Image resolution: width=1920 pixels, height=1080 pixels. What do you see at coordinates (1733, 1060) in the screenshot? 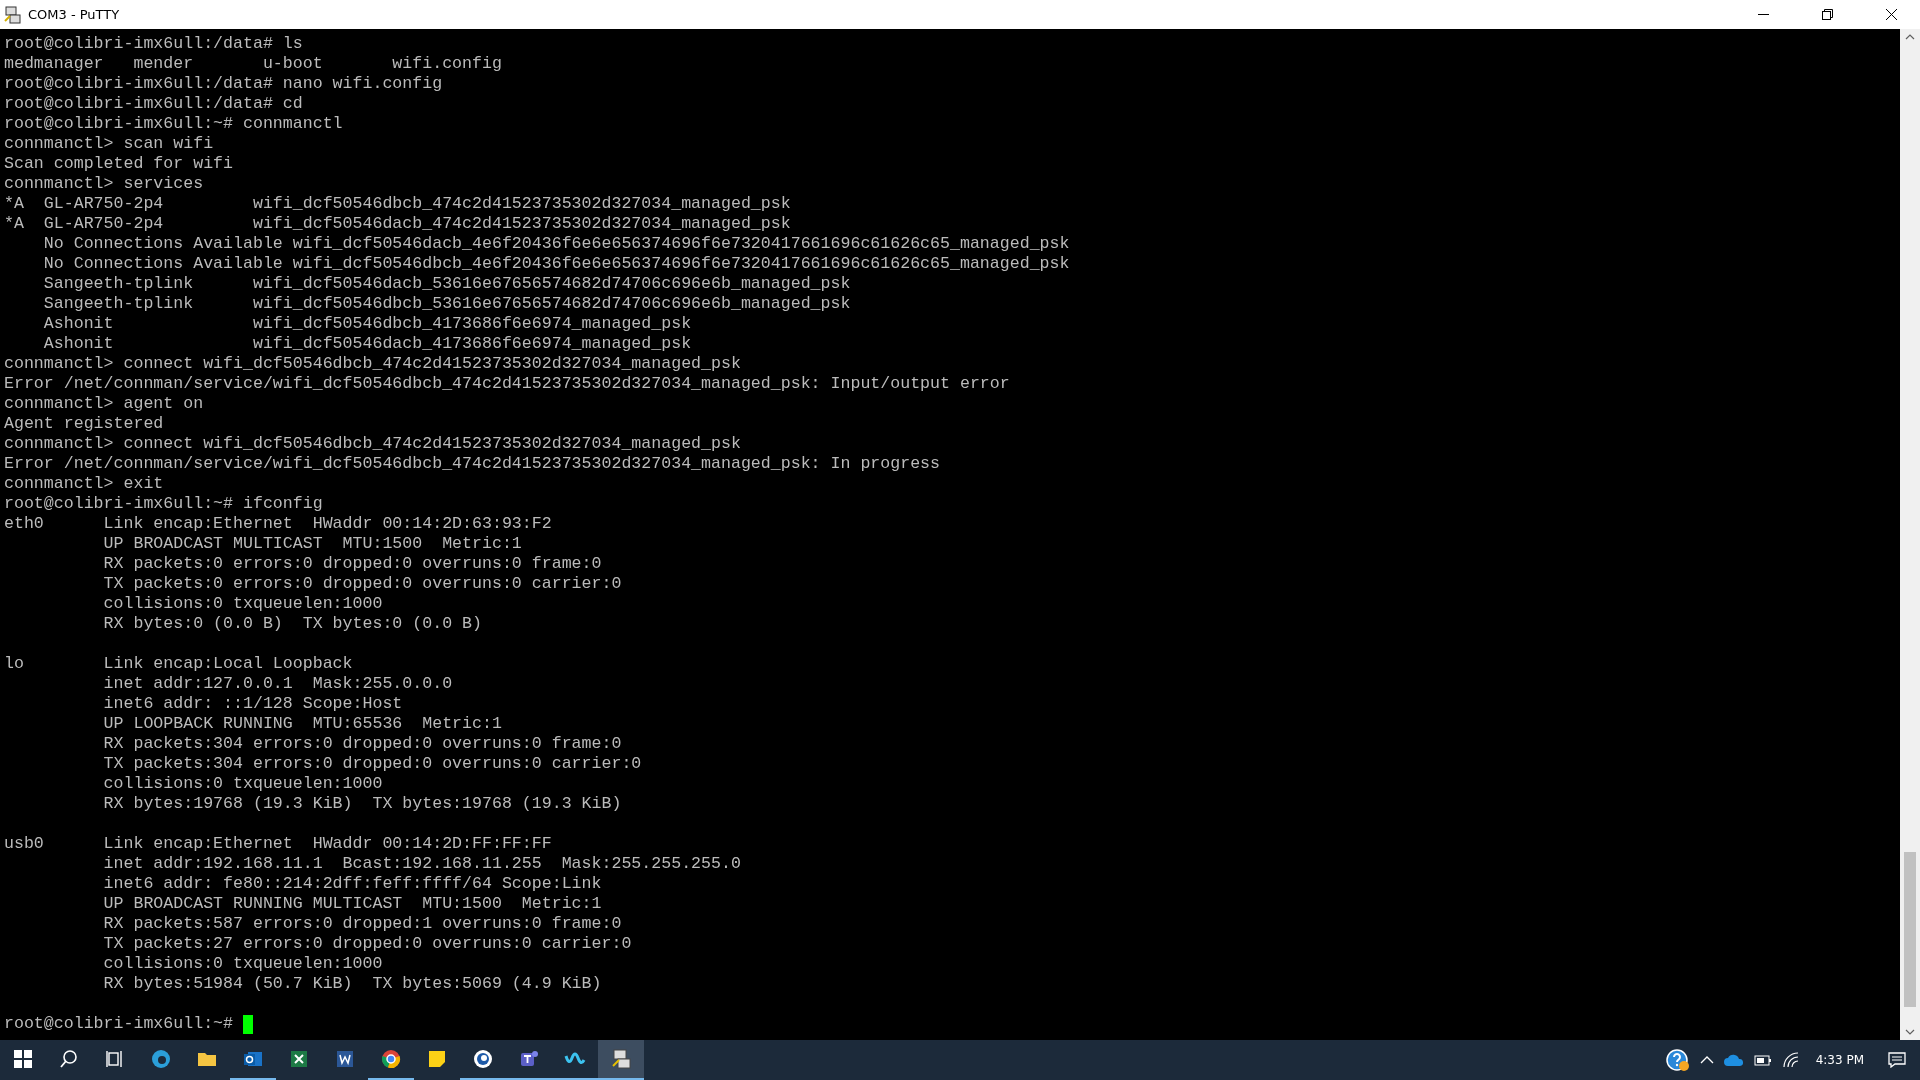
I see `cloud-icon` at bounding box center [1733, 1060].